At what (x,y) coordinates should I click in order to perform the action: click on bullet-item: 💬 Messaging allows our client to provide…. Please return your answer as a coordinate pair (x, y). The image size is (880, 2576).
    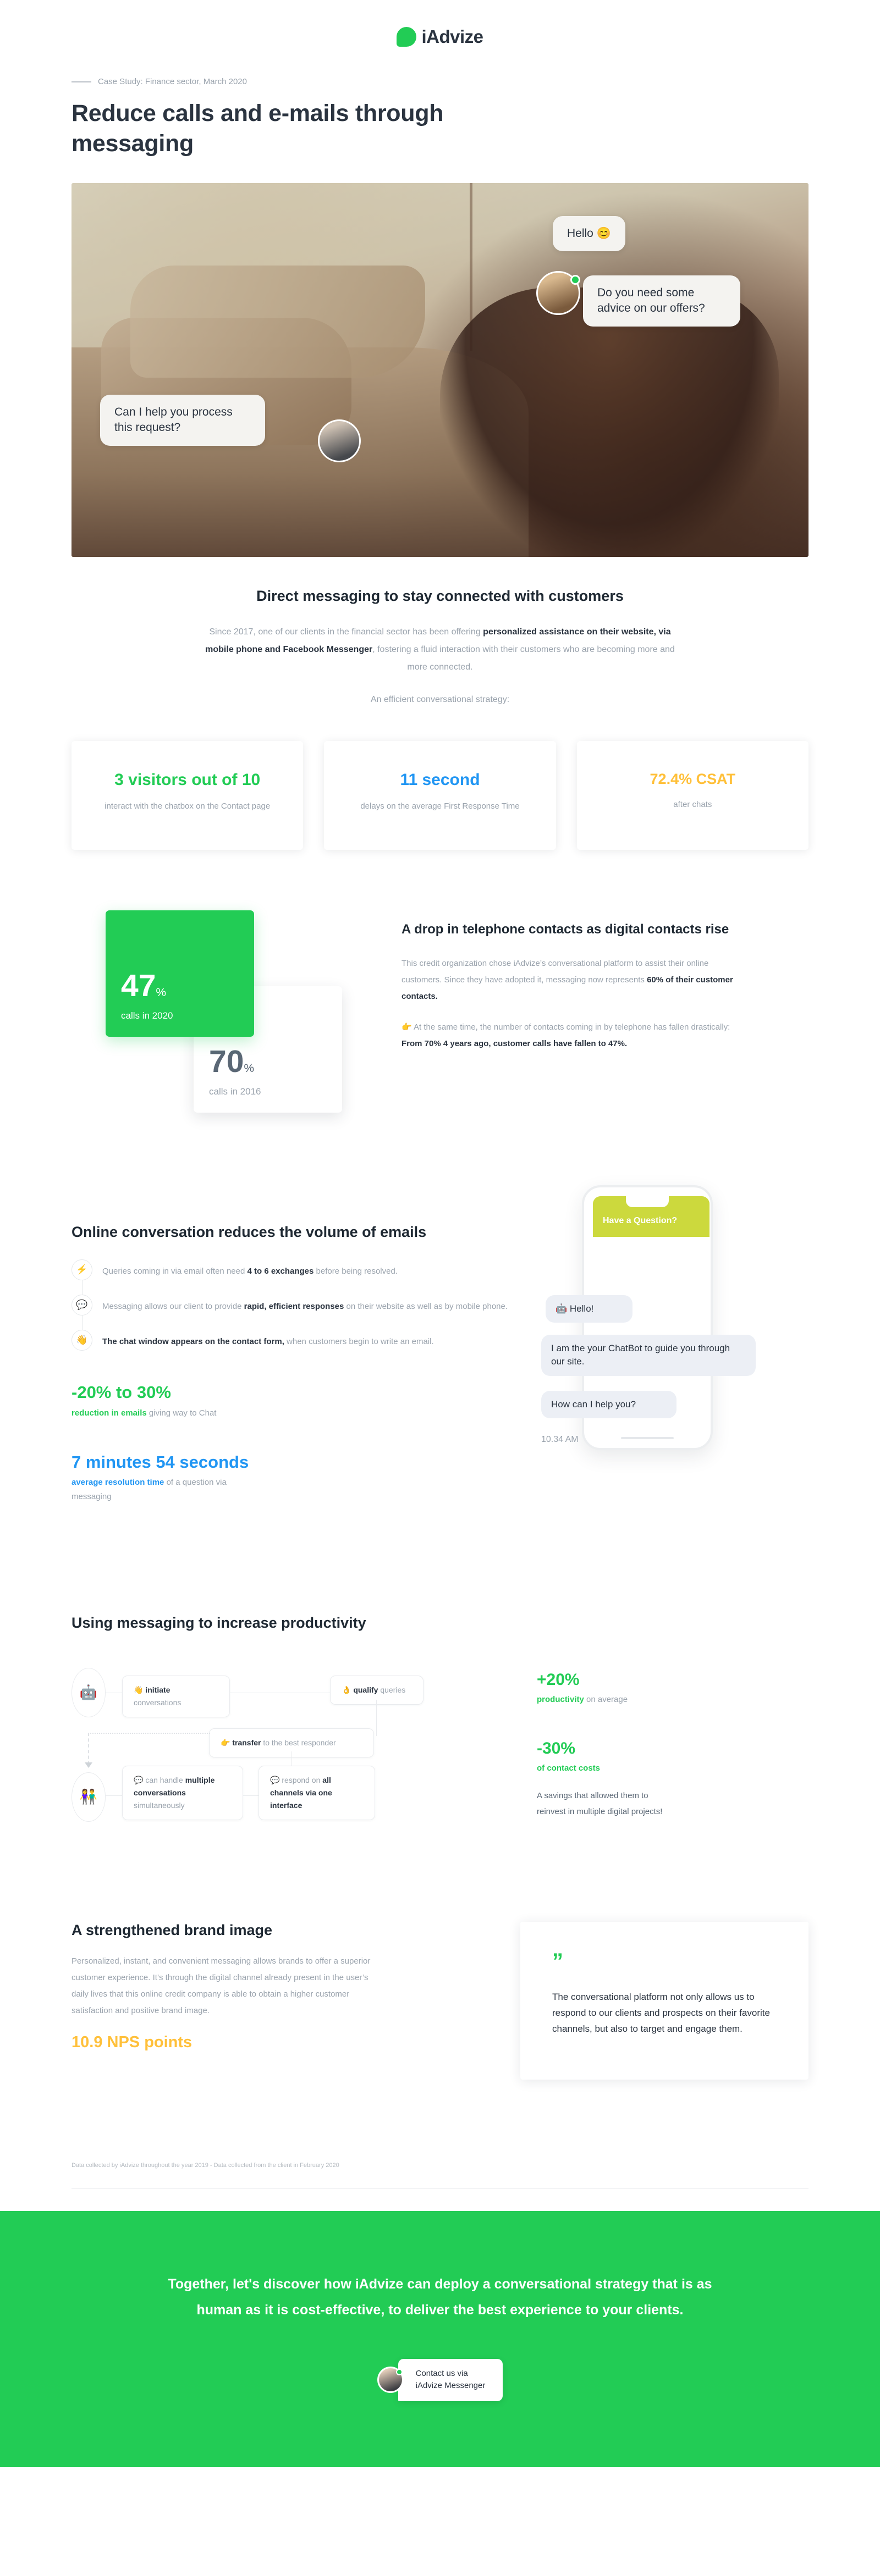
    Looking at the image, I should click on (292, 1305).